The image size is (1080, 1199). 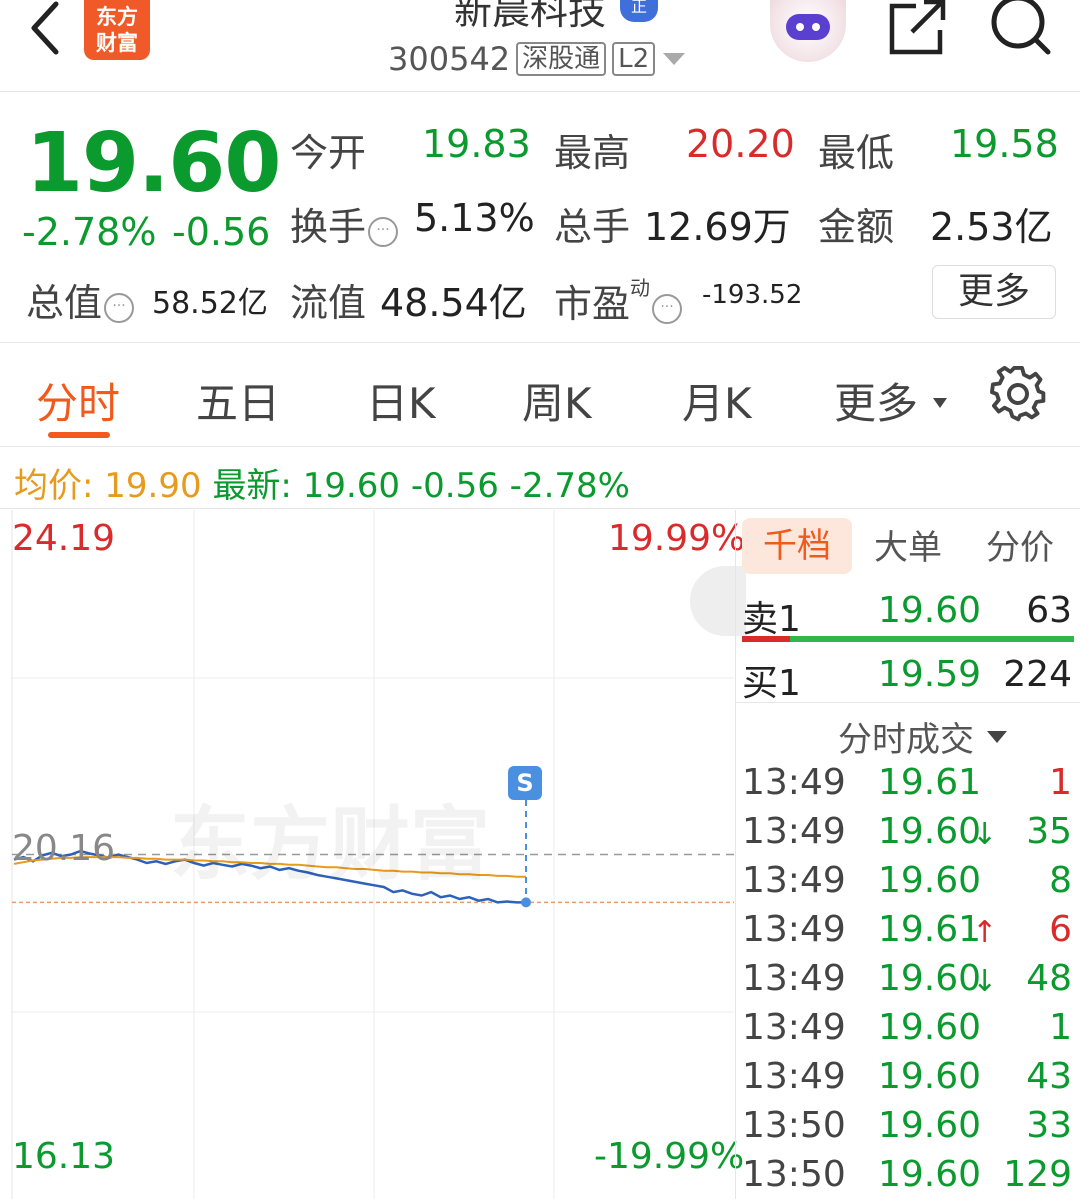 What do you see at coordinates (639, 11) in the screenshot?
I see `verified-badge: 正` at bounding box center [639, 11].